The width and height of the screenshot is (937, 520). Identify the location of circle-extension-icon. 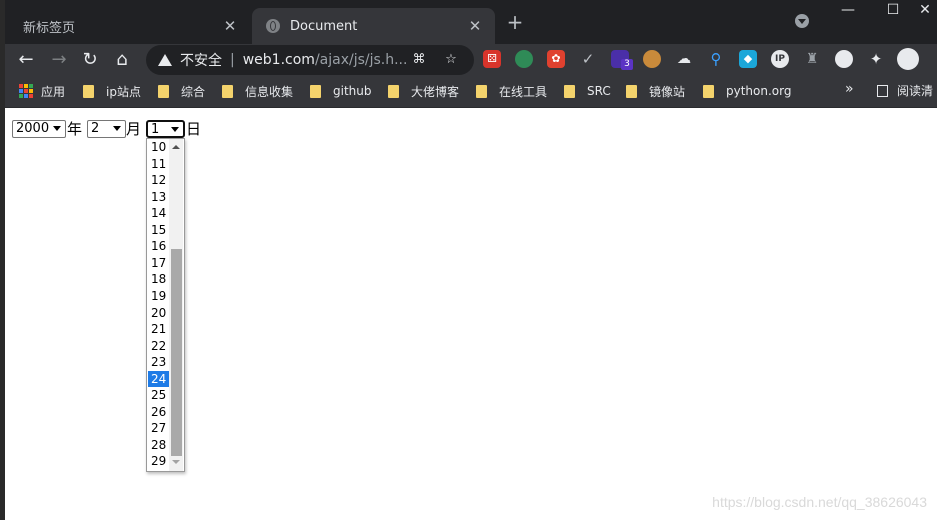
(844, 59).